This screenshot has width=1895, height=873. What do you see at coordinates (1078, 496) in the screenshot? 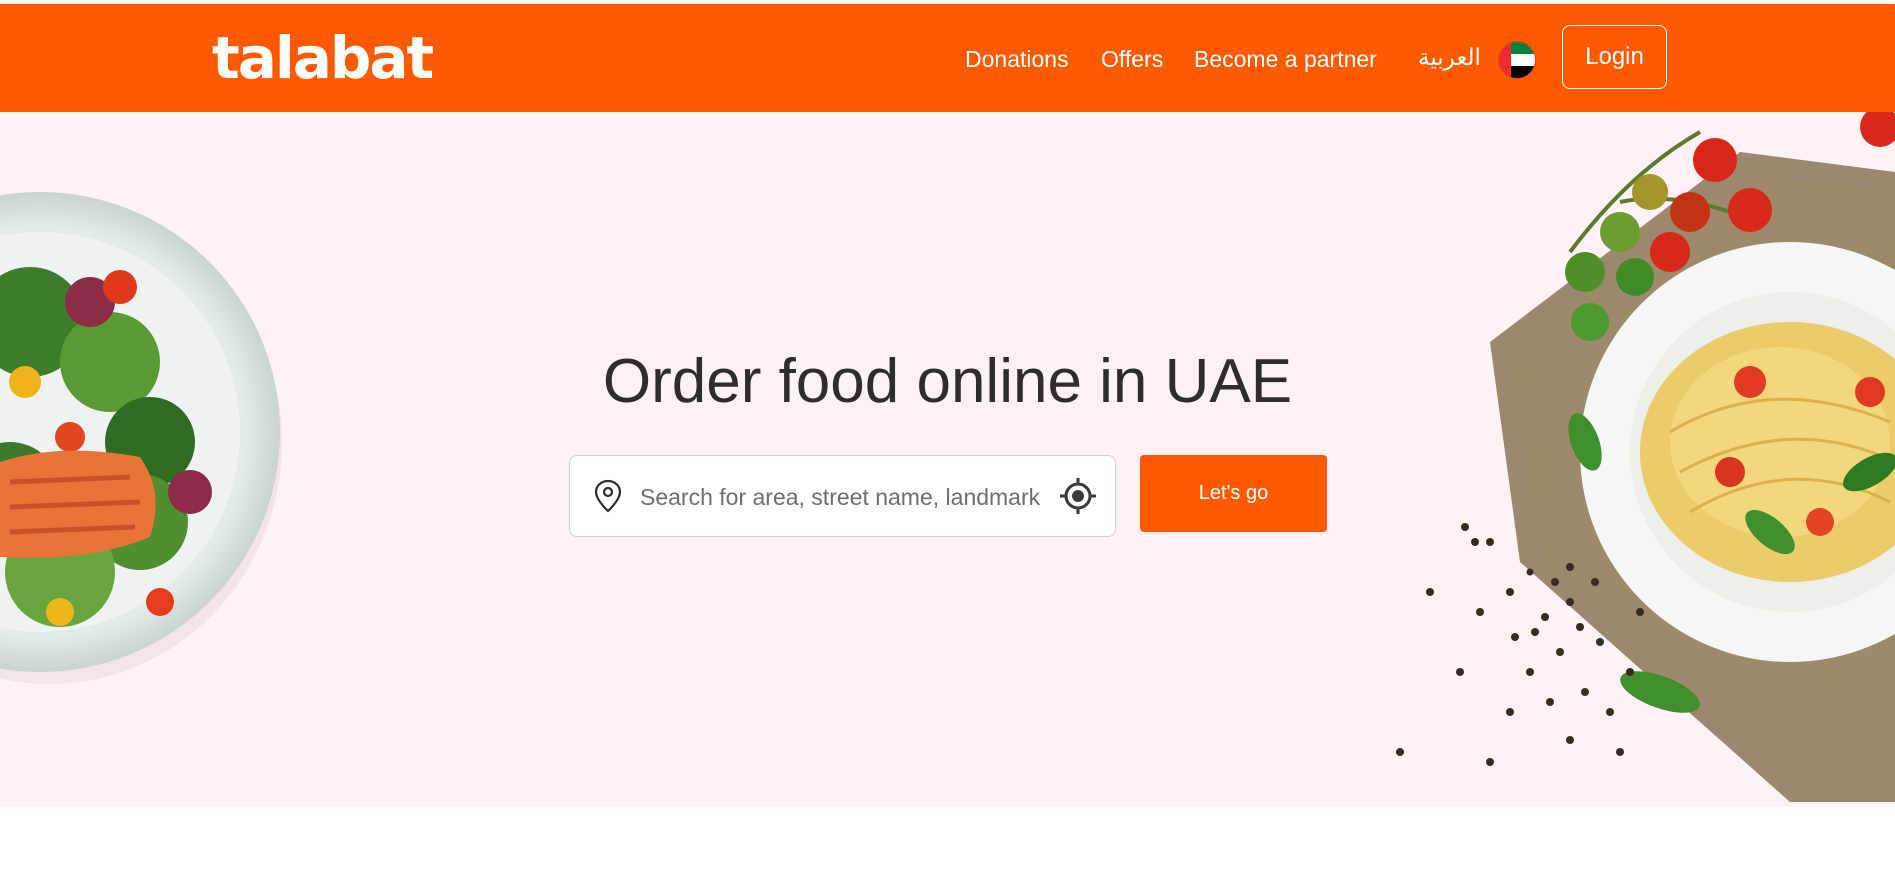
I see `locate-me-icon` at bounding box center [1078, 496].